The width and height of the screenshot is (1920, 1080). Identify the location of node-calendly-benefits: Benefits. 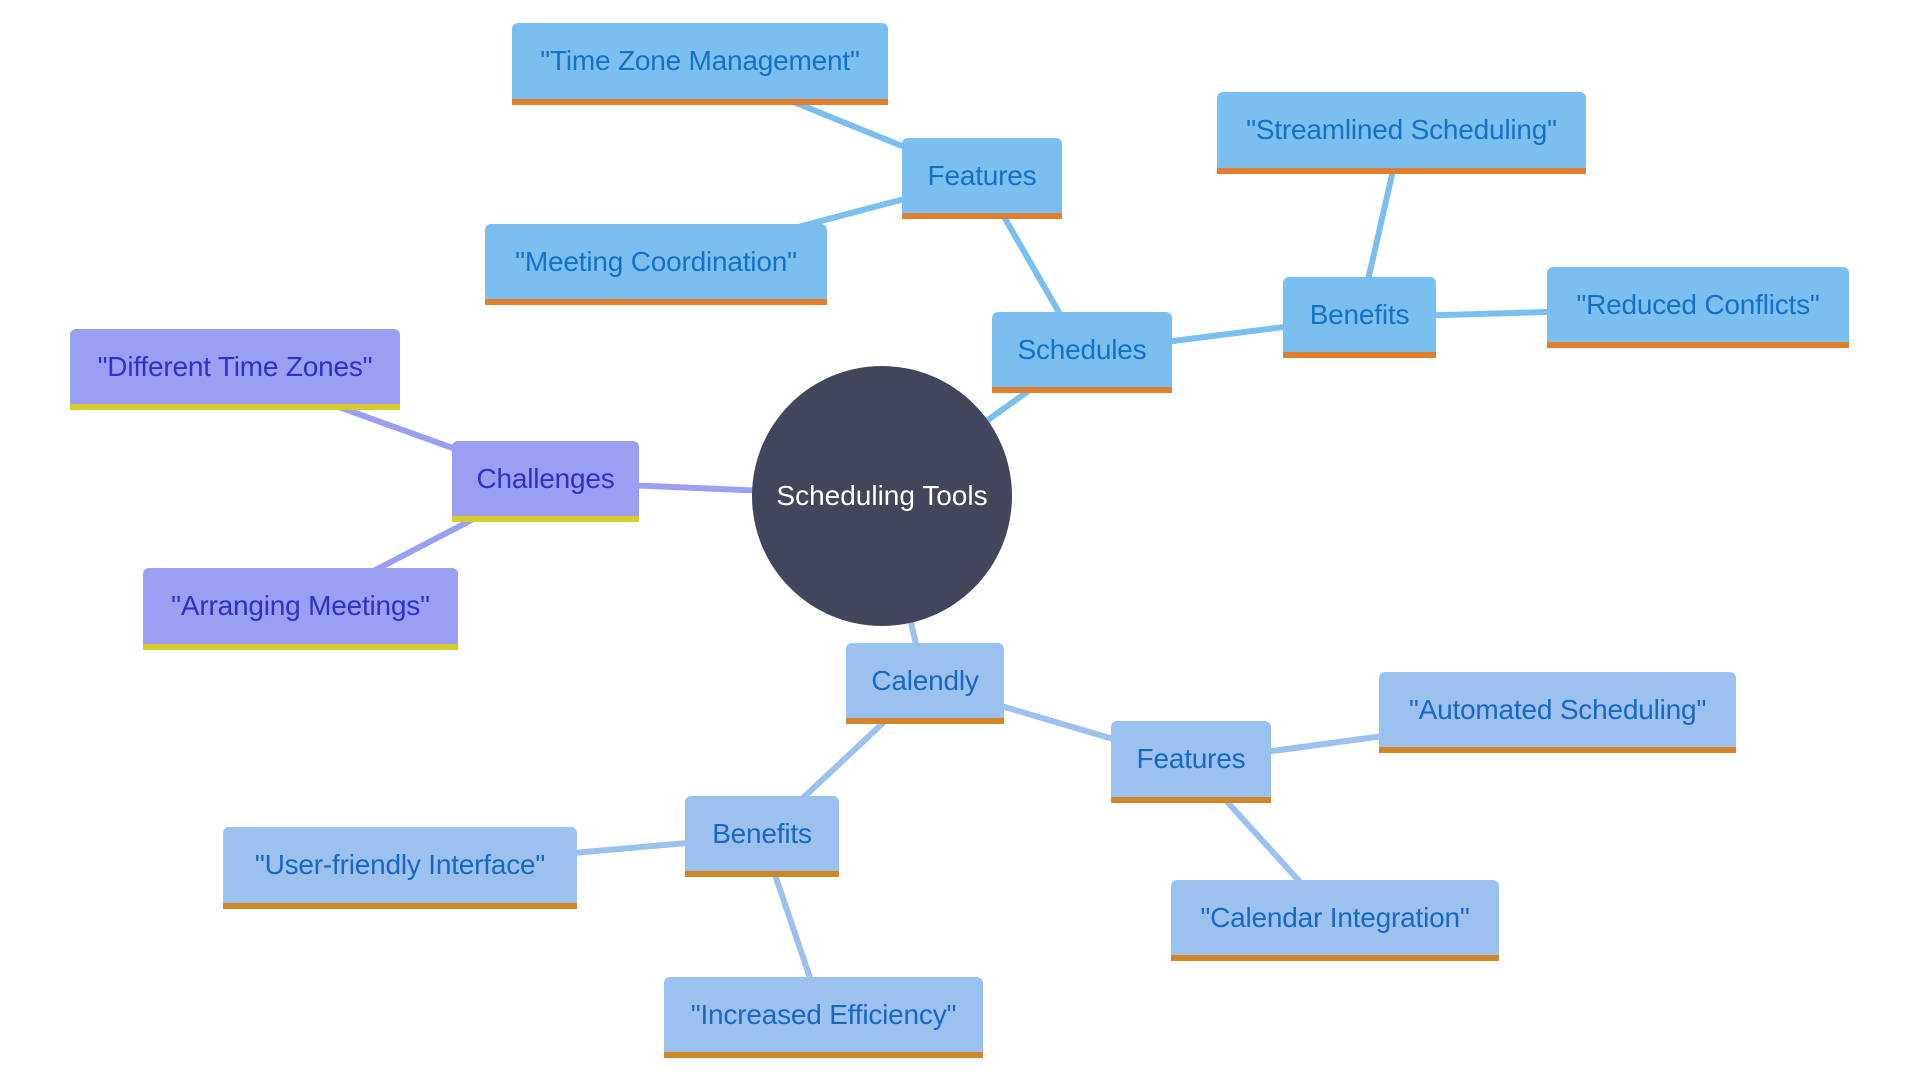
(762, 836).